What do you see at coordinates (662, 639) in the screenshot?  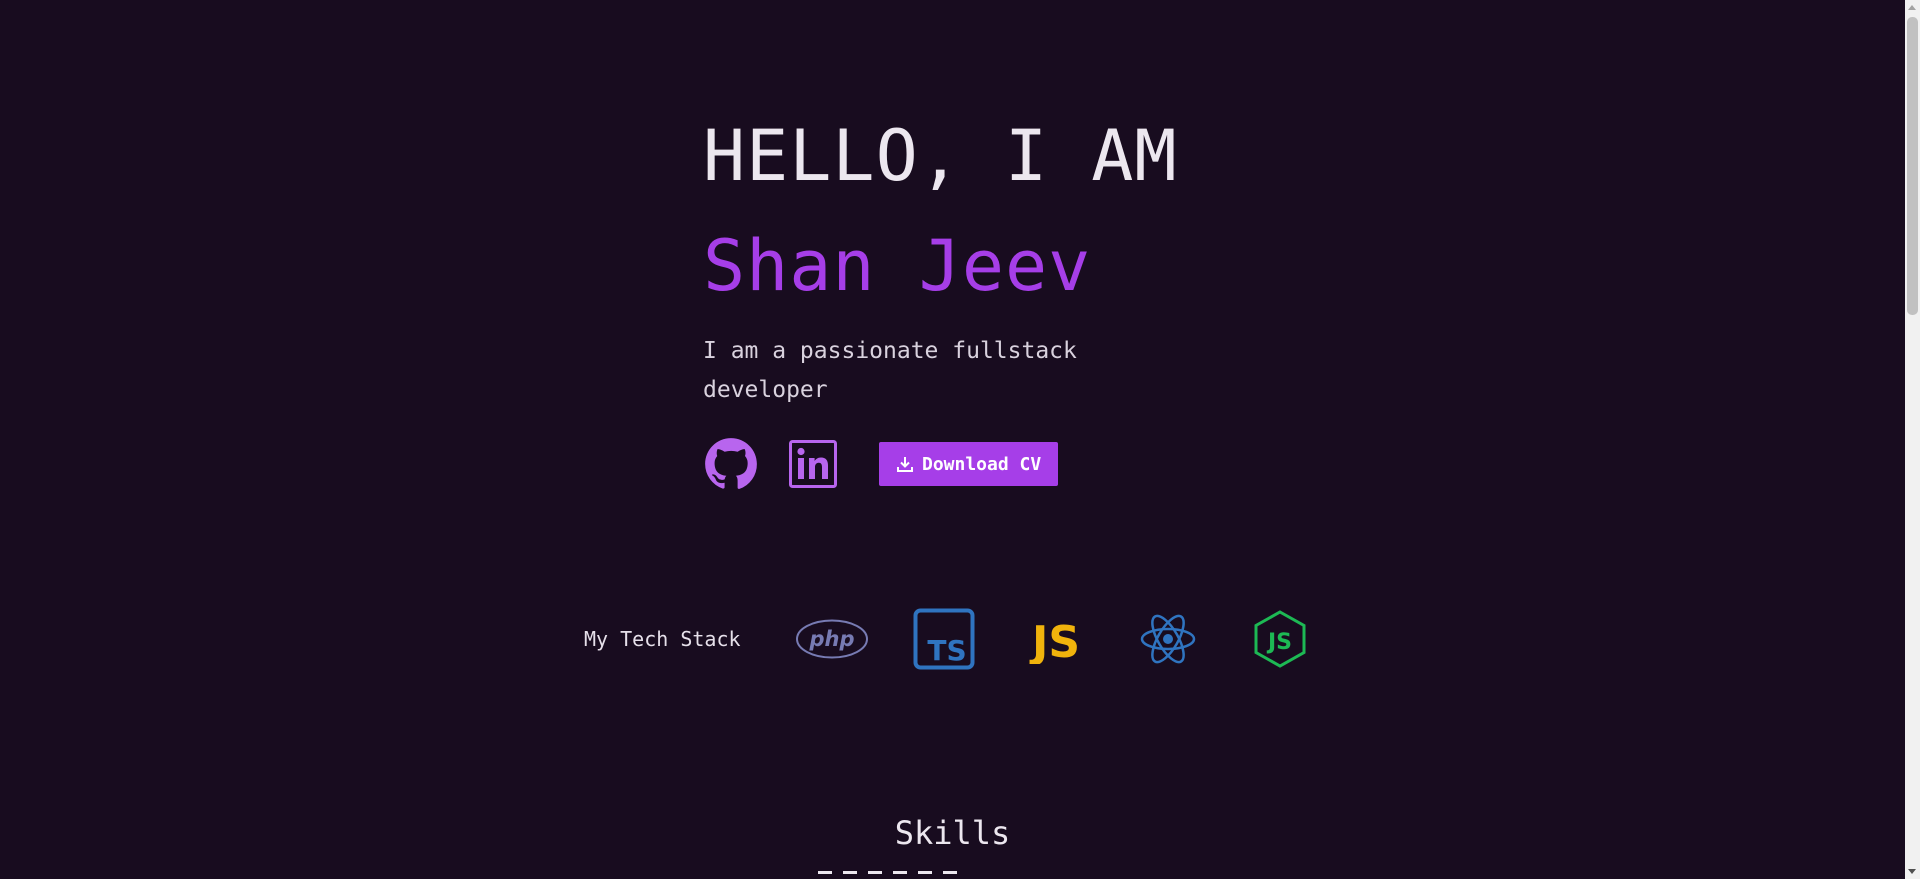 I see `tech-stack-label: My Tech Stack` at bounding box center [662, 639].